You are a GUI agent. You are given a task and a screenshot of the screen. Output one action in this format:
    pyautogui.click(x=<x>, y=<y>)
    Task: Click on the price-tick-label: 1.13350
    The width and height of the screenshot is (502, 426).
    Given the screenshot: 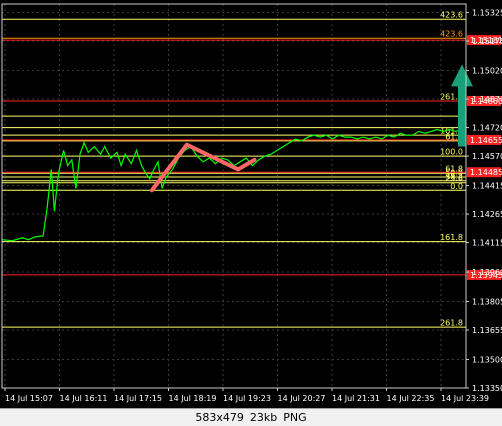 What is the action you would take?
    pyautogui.click(x=487, y=388)
    